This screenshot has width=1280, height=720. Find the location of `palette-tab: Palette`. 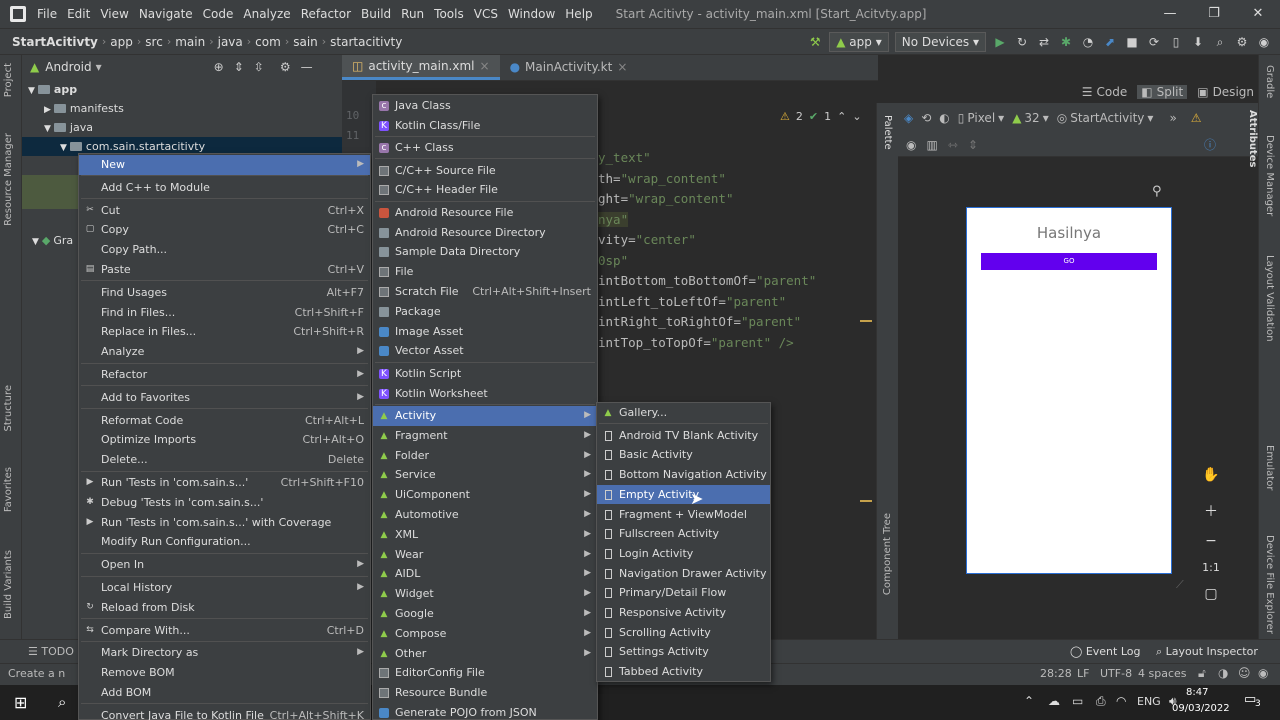

palette-tab: Palette is located at coordinates (887, 132).